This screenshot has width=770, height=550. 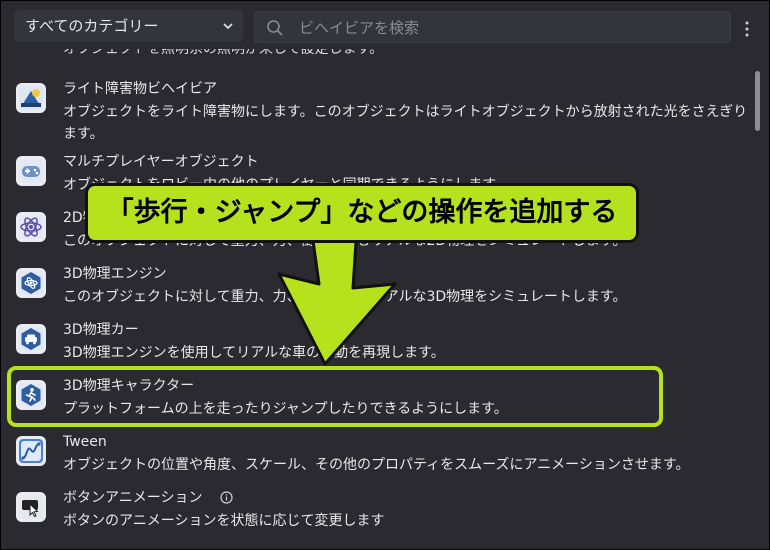 What do you see at coordinates (275, 28) in the screenshot?
I see `search-icon` at bounding box center [275, 28].